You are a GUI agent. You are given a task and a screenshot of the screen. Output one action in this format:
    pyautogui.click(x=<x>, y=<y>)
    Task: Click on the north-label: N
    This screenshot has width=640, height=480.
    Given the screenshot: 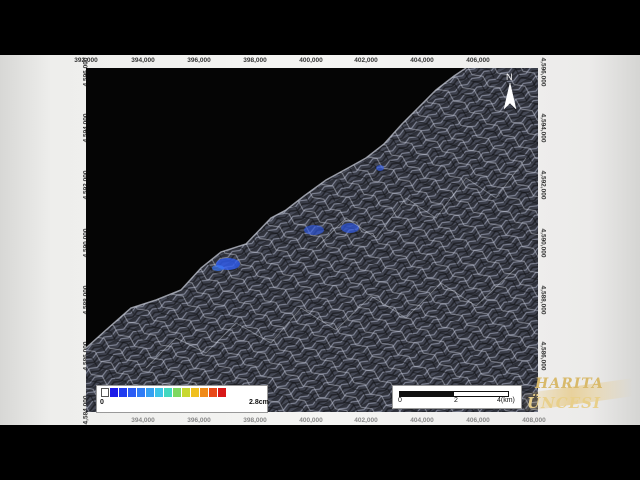 What is the action you would take?
    pyautogui.click(x=509, y=77)
    